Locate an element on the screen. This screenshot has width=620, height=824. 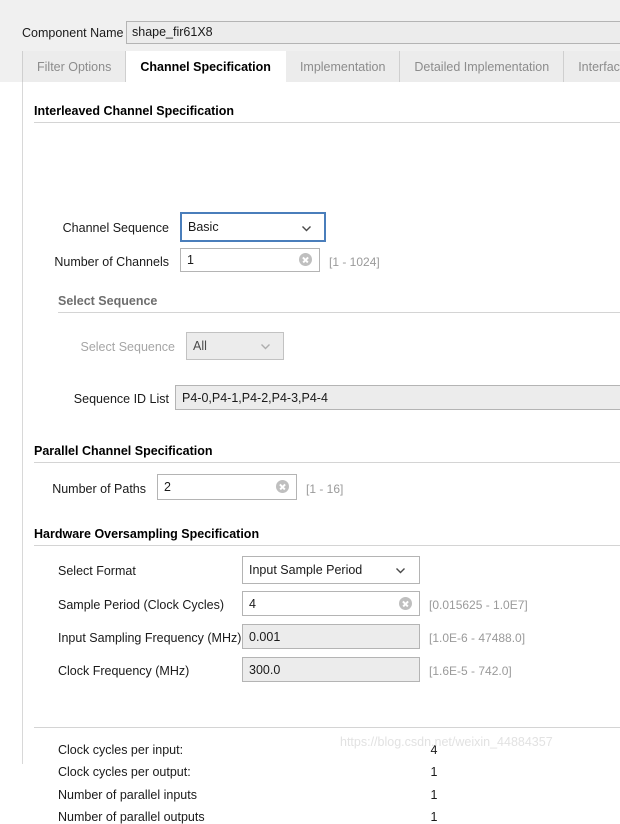
tab-label: Filter Options is located at coordinates (74, 66).